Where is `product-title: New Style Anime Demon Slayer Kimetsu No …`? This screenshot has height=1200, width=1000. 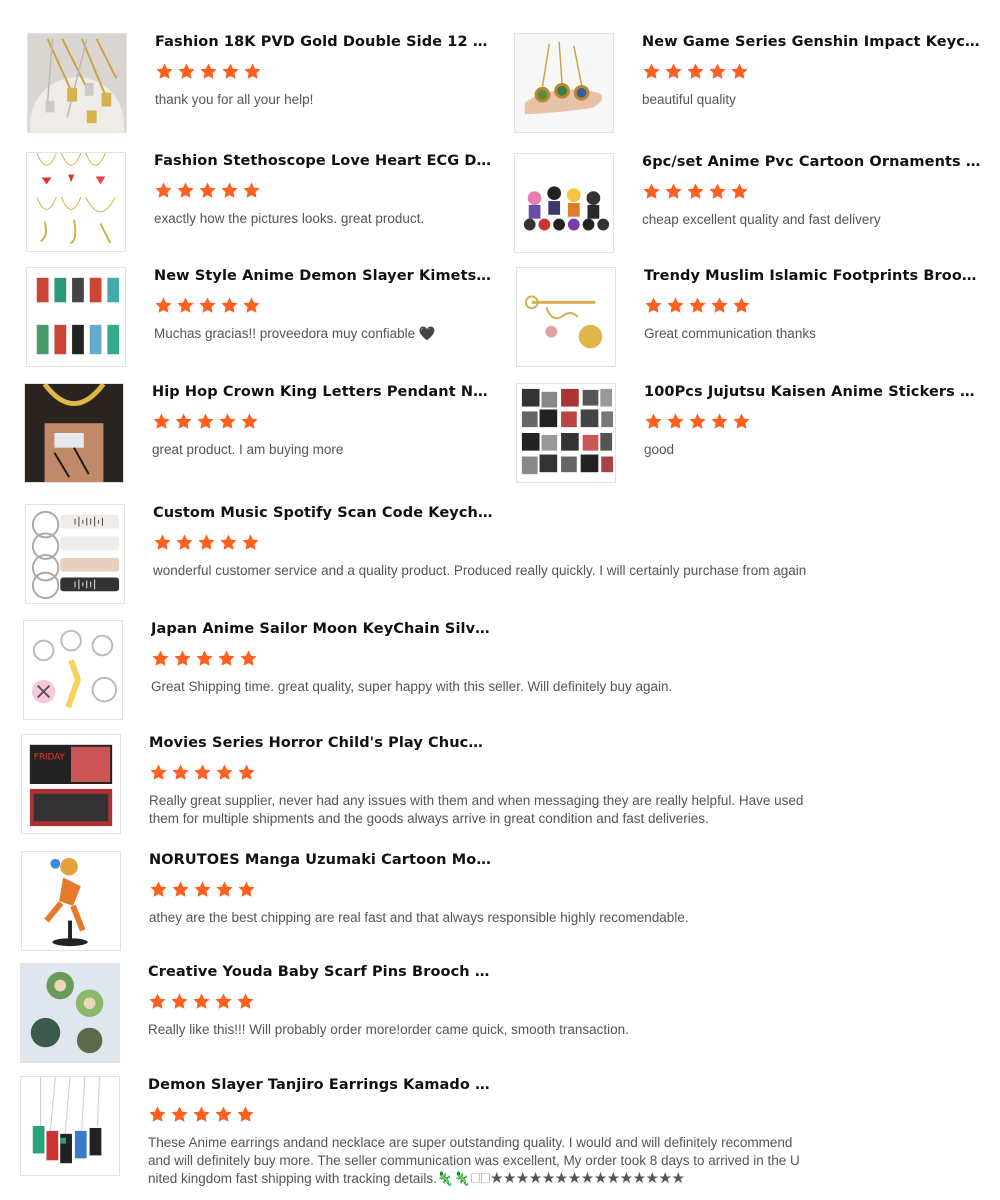
product-title: New Style Anime Demon Slayer Kimetsu No … is located at coordinates (323, 276).